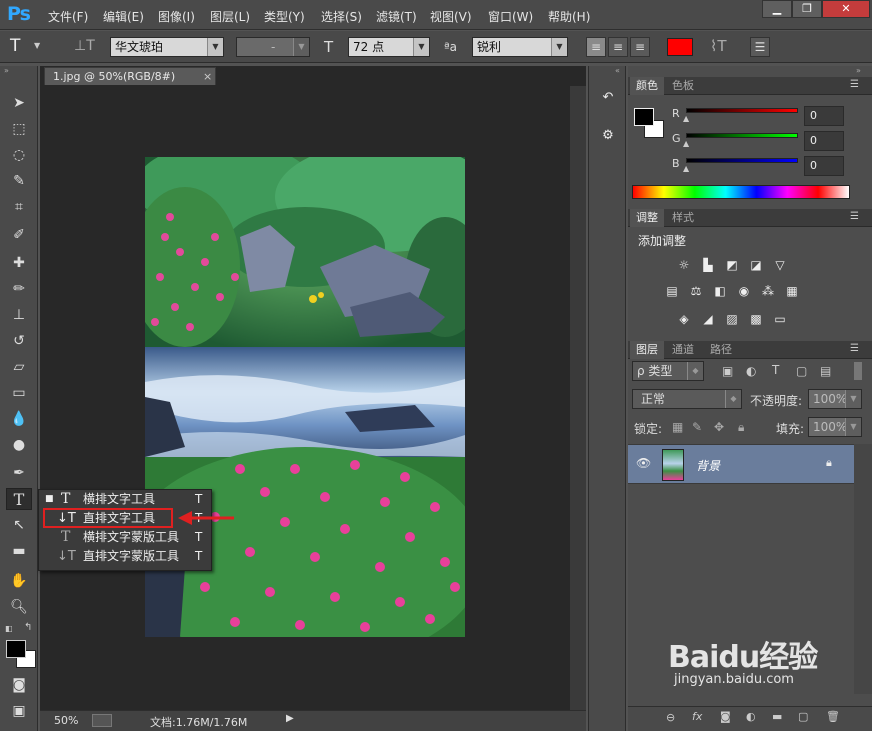 The image size is (872, 731). What do you see at coordinates (829, 463) in the screenshot?
I see `layer-lock-icon: 🔒︎` at bounding box center [829, 463].